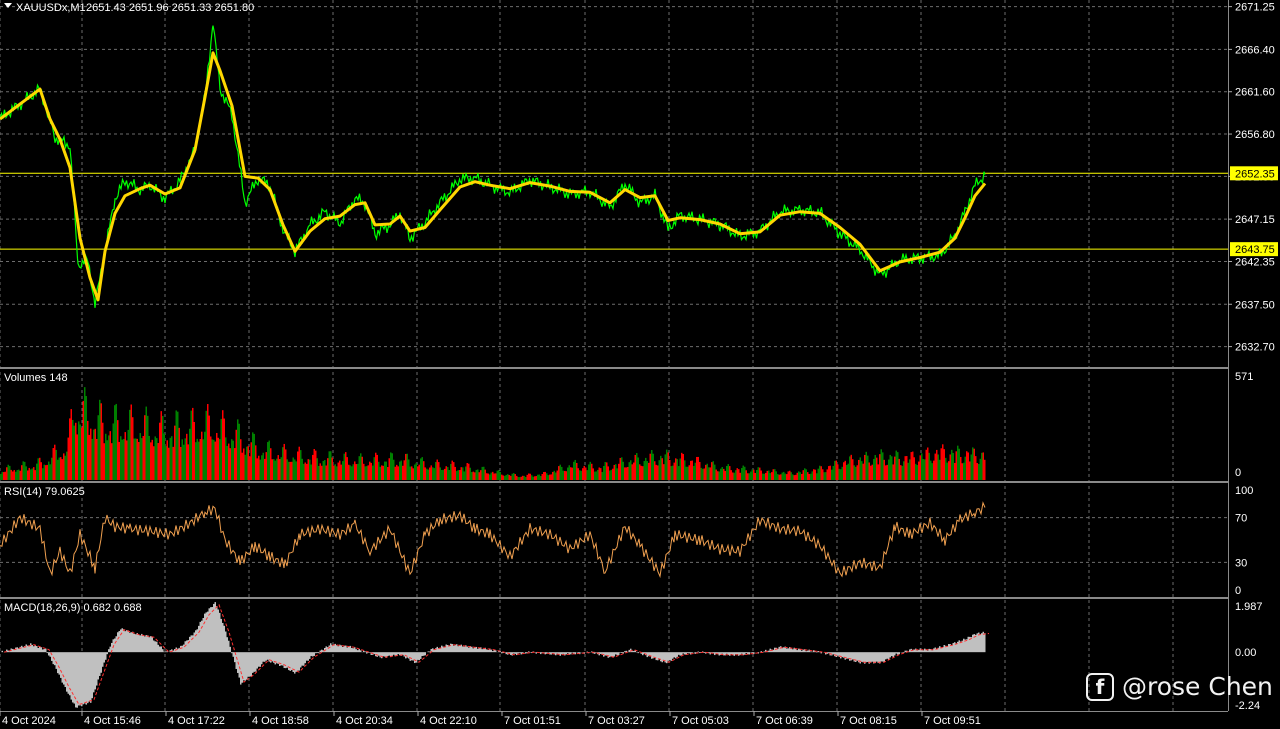 This screenshot has width=1280, height=729. I want to click on macd-tick-label: -2.24, so click(1247, 706).